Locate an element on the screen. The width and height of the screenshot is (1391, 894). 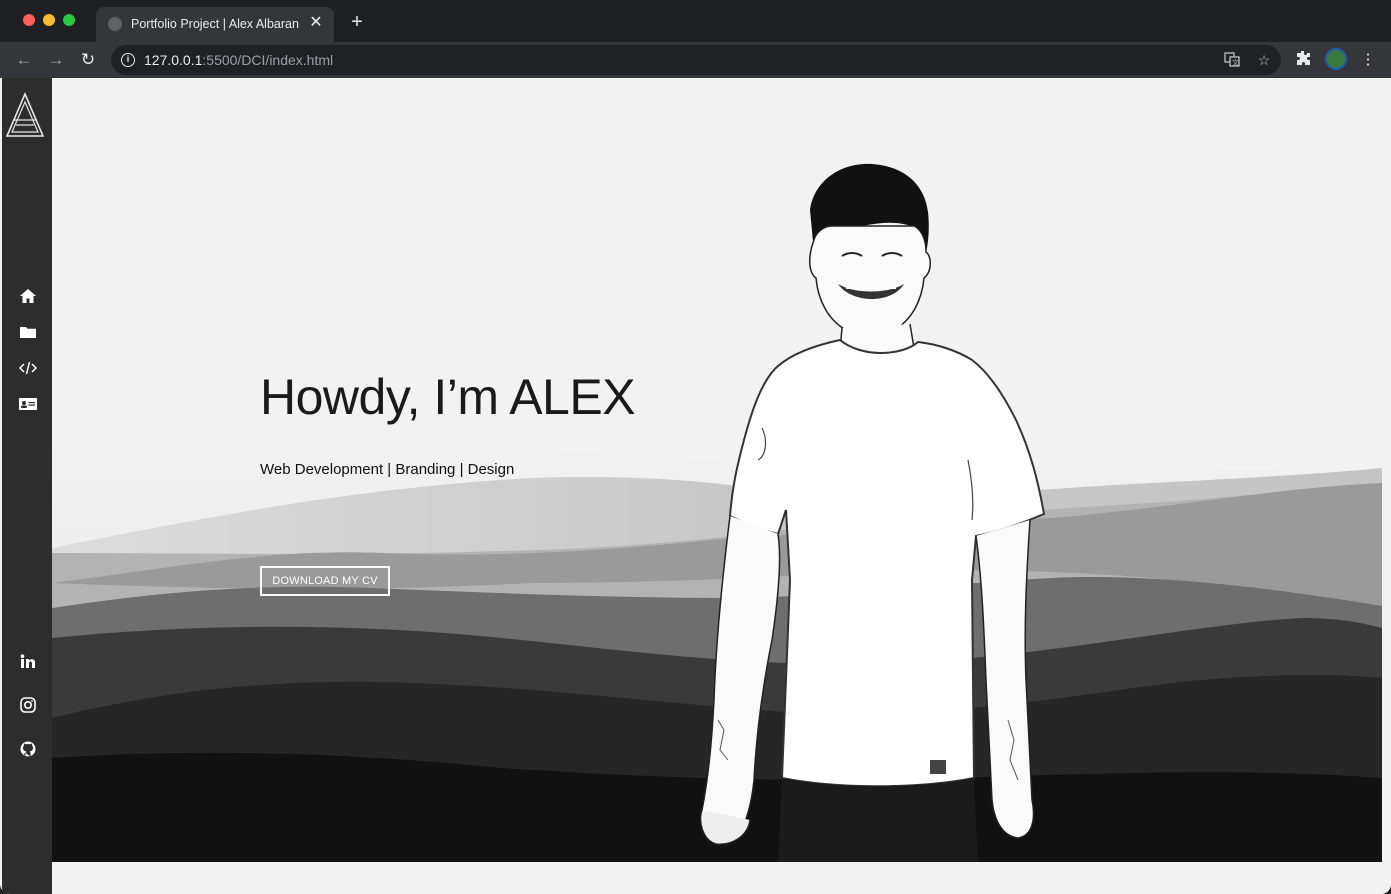
info-icon: i is located at coordinates (128, 60).